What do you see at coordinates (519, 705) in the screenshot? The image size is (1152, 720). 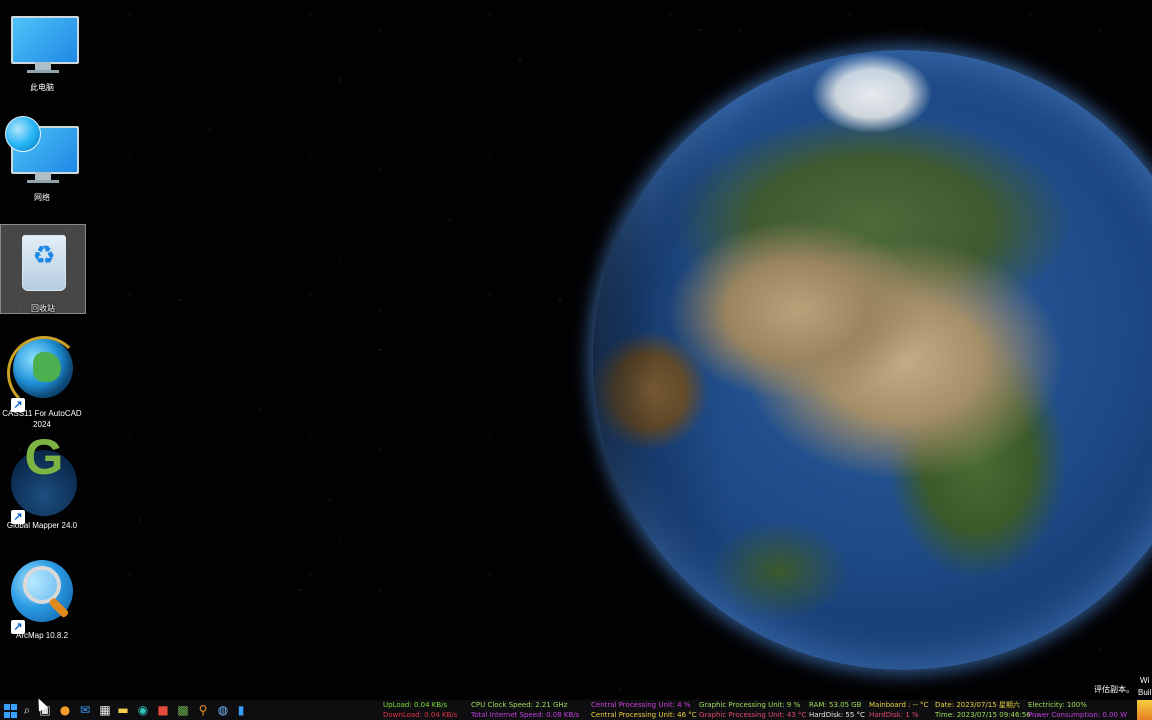 I see `cpu-clock-stat: CPU Clock Speed: 2.21 GHz` at bounding box center [519, 705].